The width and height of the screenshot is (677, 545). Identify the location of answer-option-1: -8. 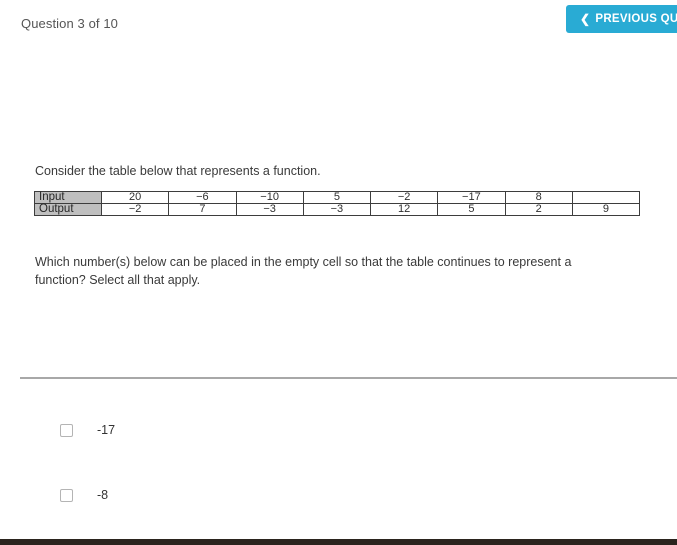
(84, 495).